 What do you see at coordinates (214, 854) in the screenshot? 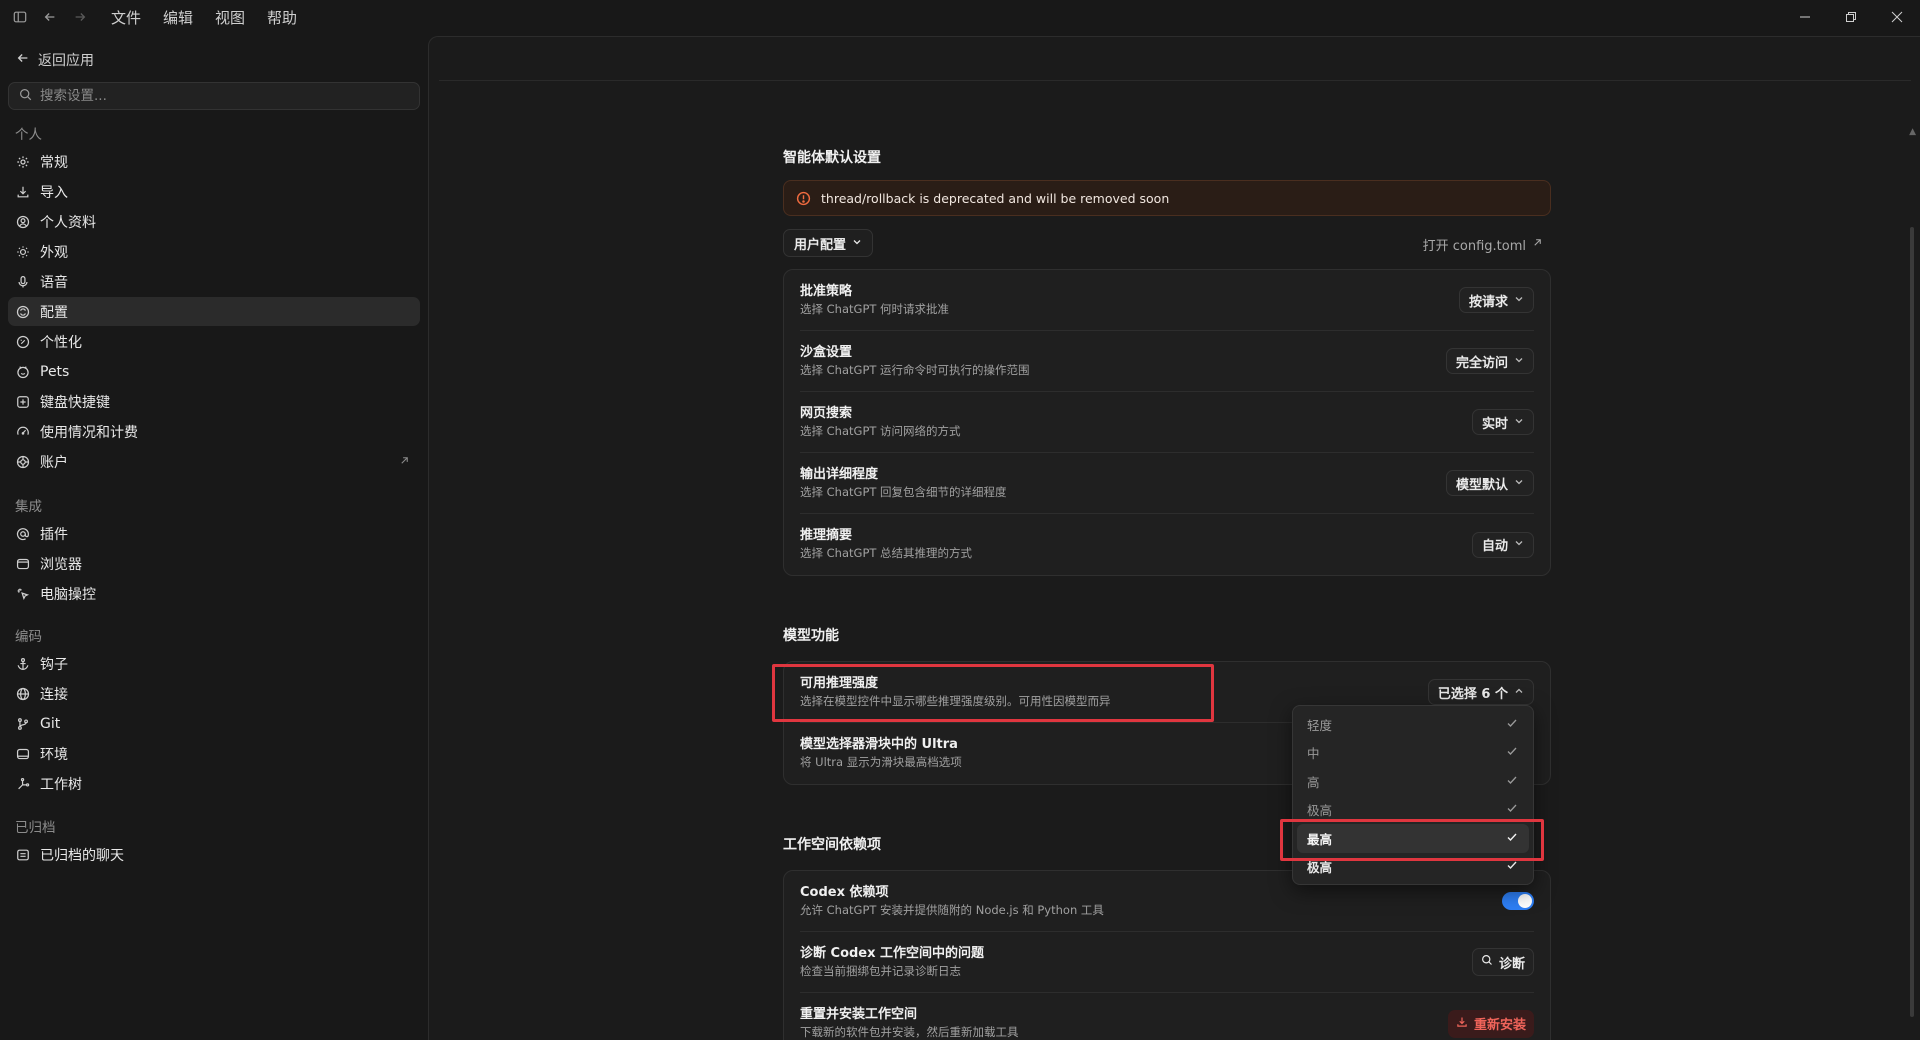
I see `sidebar-item-archived-chats: 已归档的聊天` at bounding box center [214, 854].